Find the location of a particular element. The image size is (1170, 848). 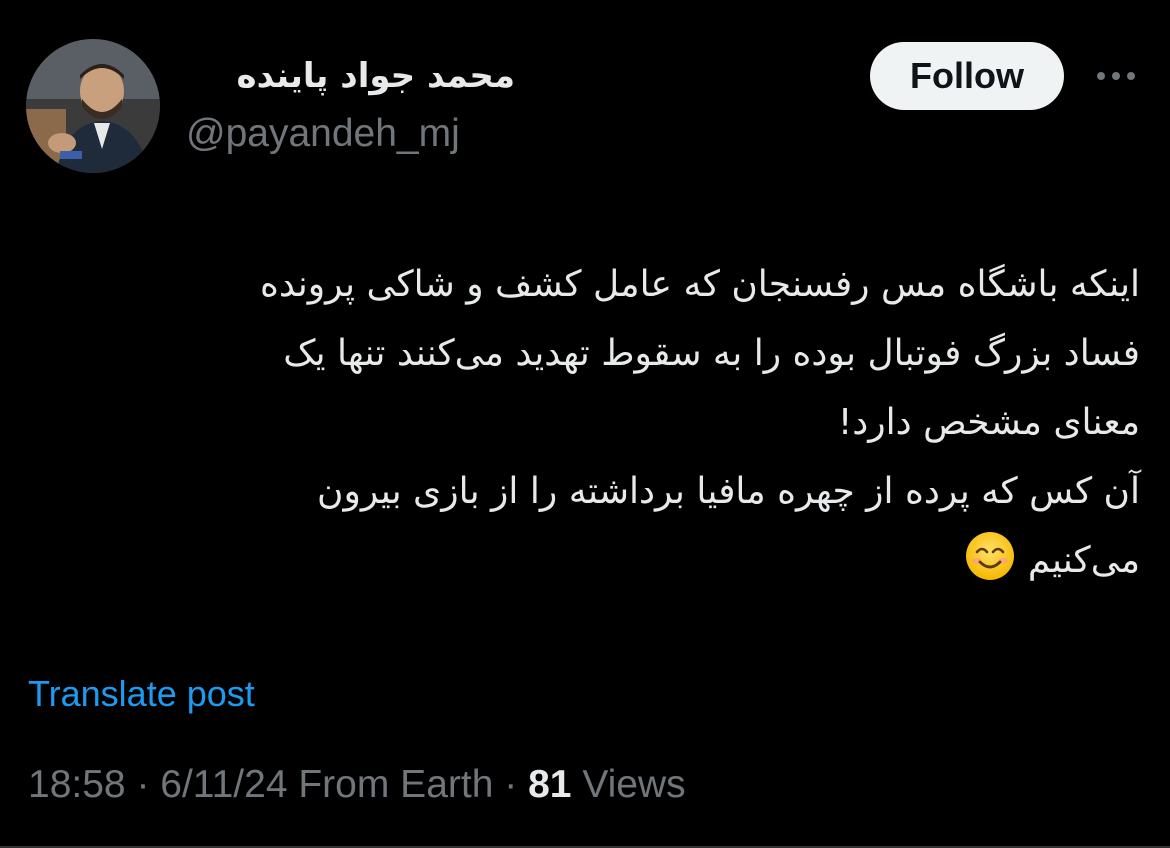

avatar-photo is located at coordinates (93, 106).